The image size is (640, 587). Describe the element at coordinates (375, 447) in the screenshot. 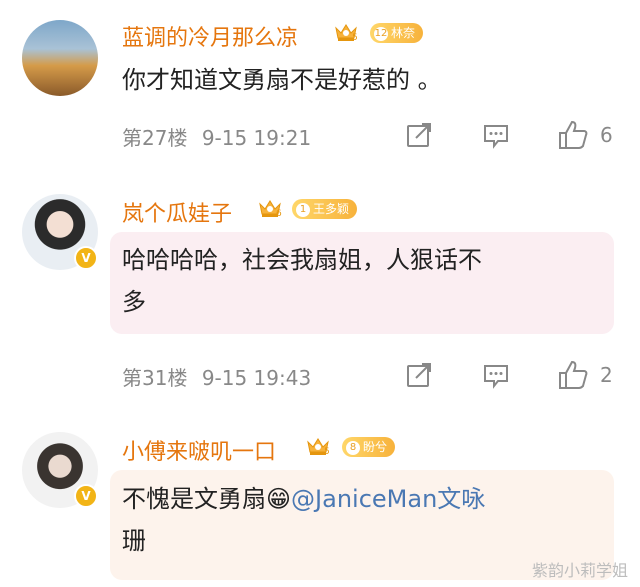

I see `fan-group: 盼兮` at that location.